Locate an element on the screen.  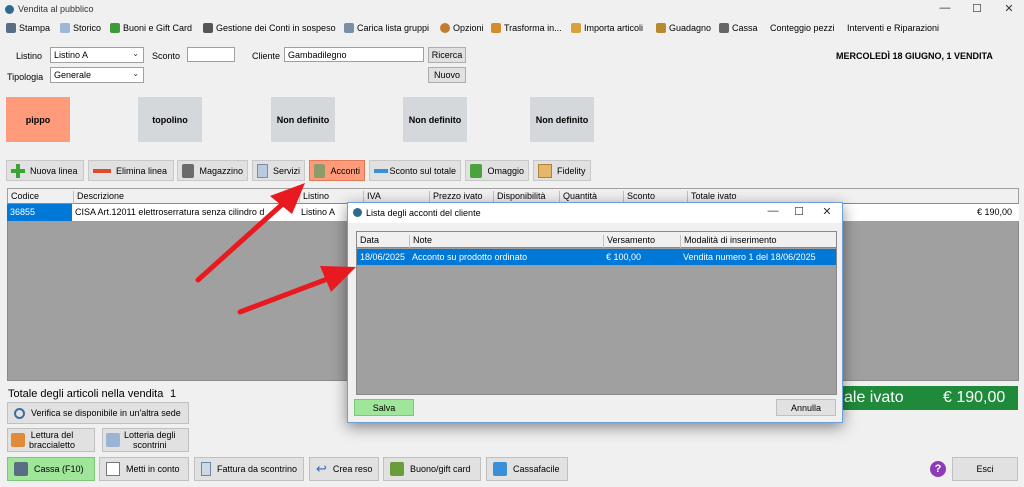
menu-carica-lista: Carica lista gruppi is located at coordinates (386, 28).